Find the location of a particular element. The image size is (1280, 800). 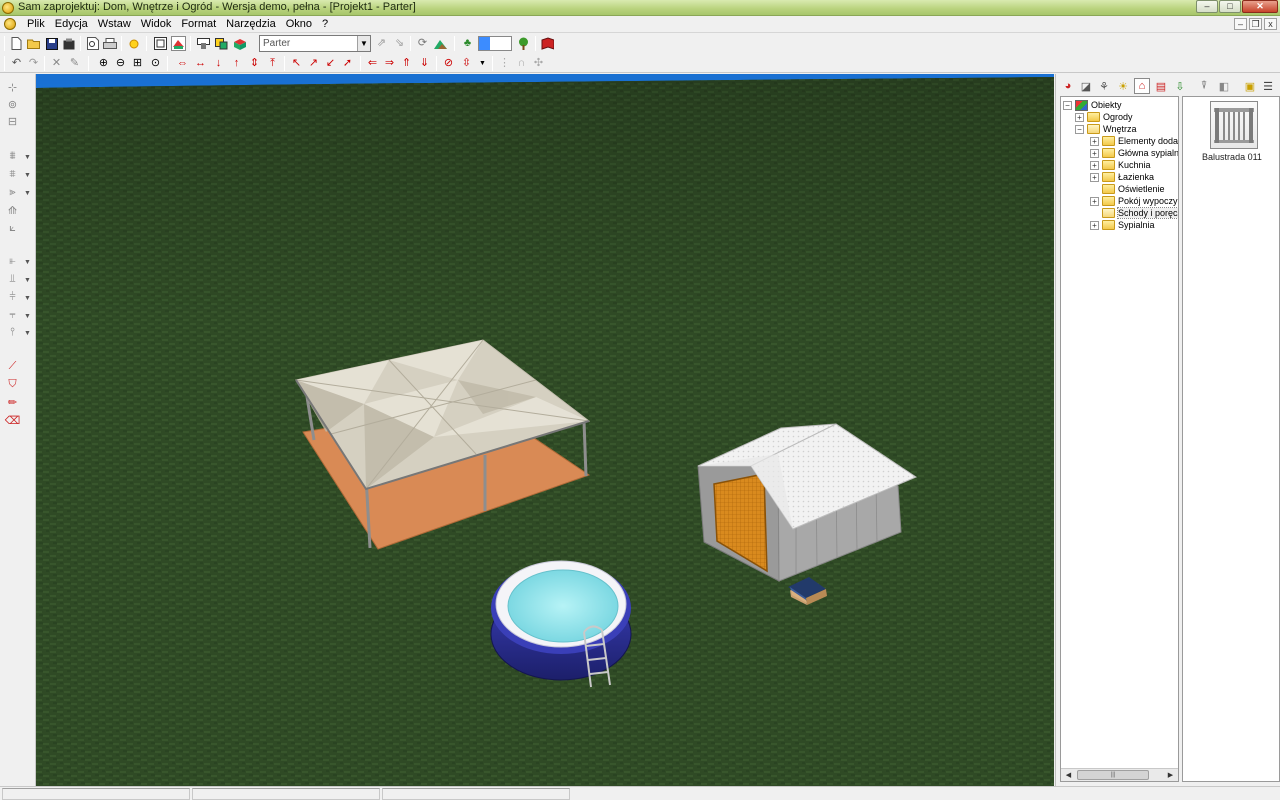

zoom-fit-icon: ⊙ is located at coordinates (155, 63).